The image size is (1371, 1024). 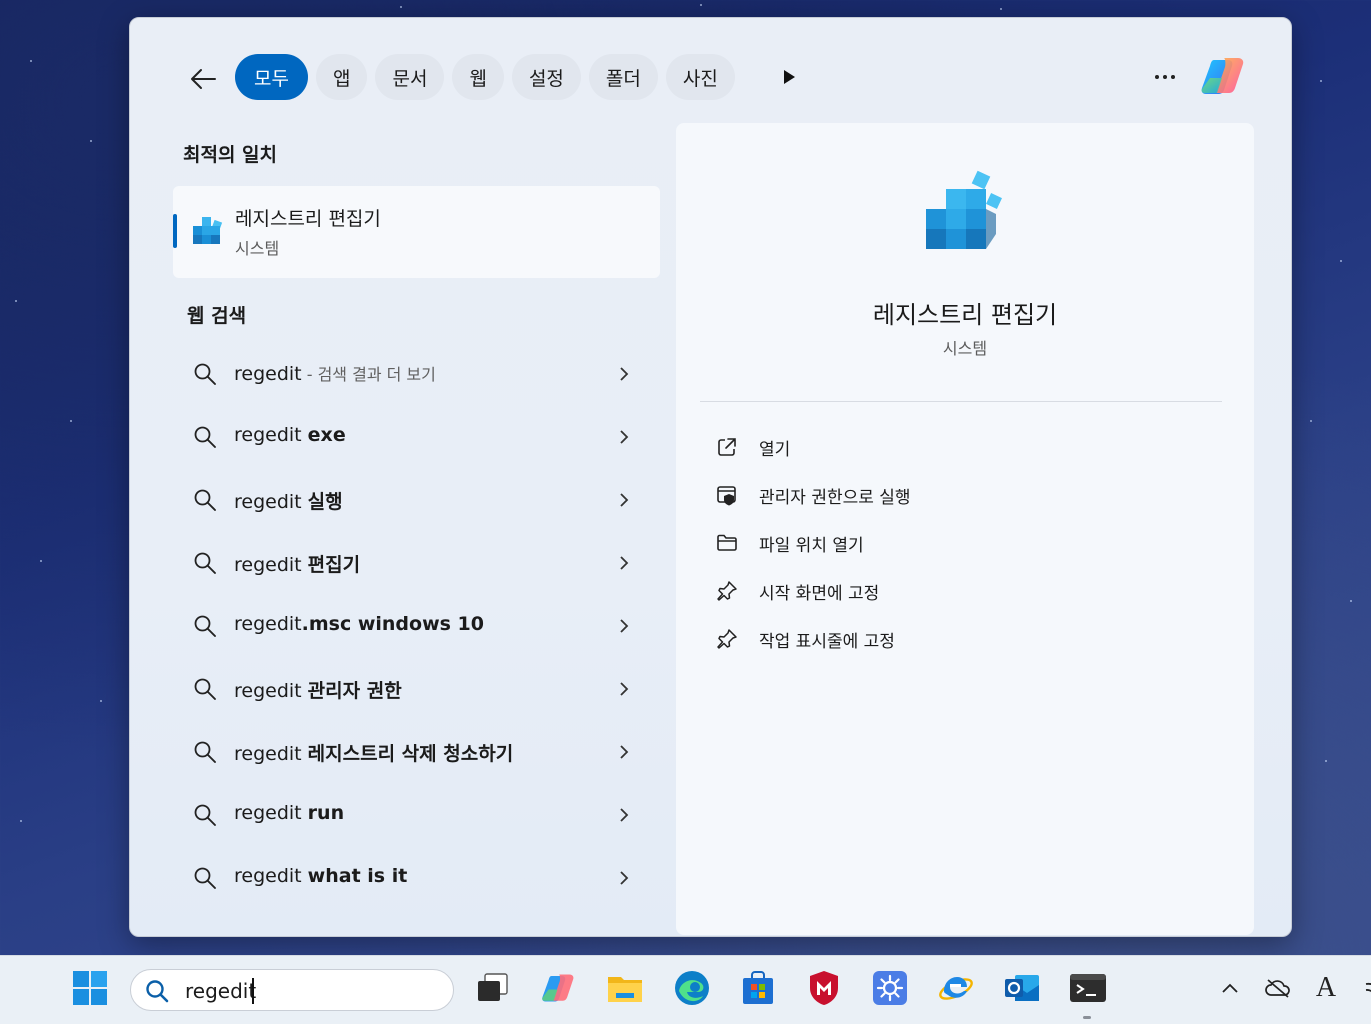 What do you see at coordinates (1165, 77) in the screenshot?
I see `more-options-button` at bounding box center [1165, 77].